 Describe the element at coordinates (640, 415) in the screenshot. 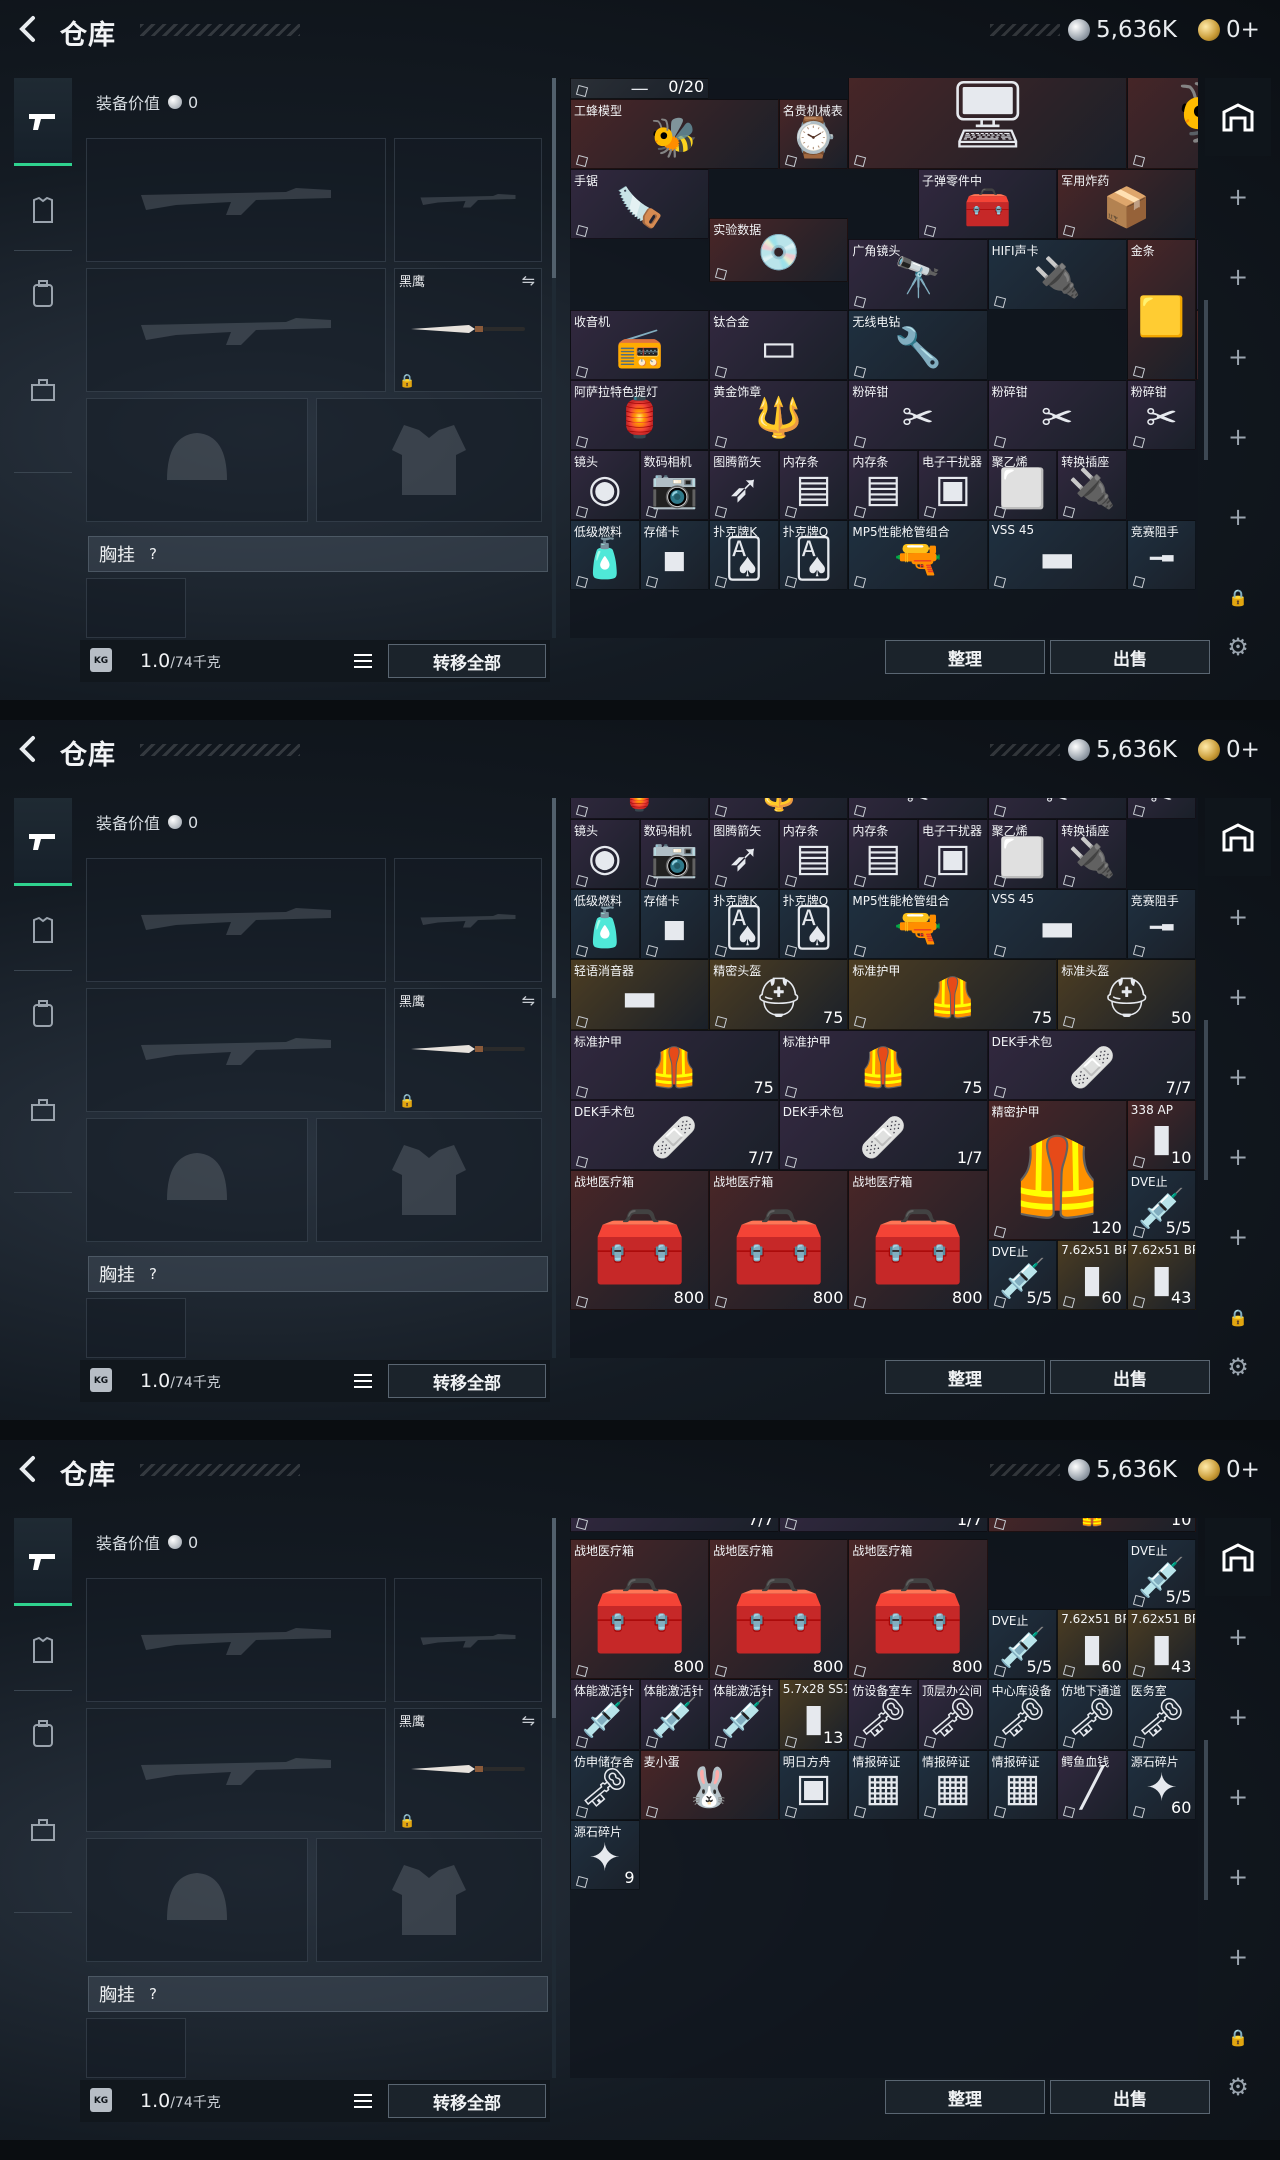

I see `inventory-item: 🏮 阿萨拉特色提灯` at that location.